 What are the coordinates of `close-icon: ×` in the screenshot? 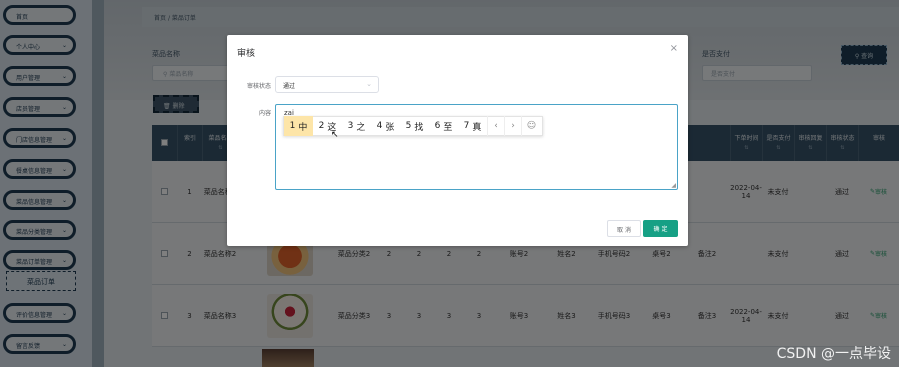 It's located at (674, 48).